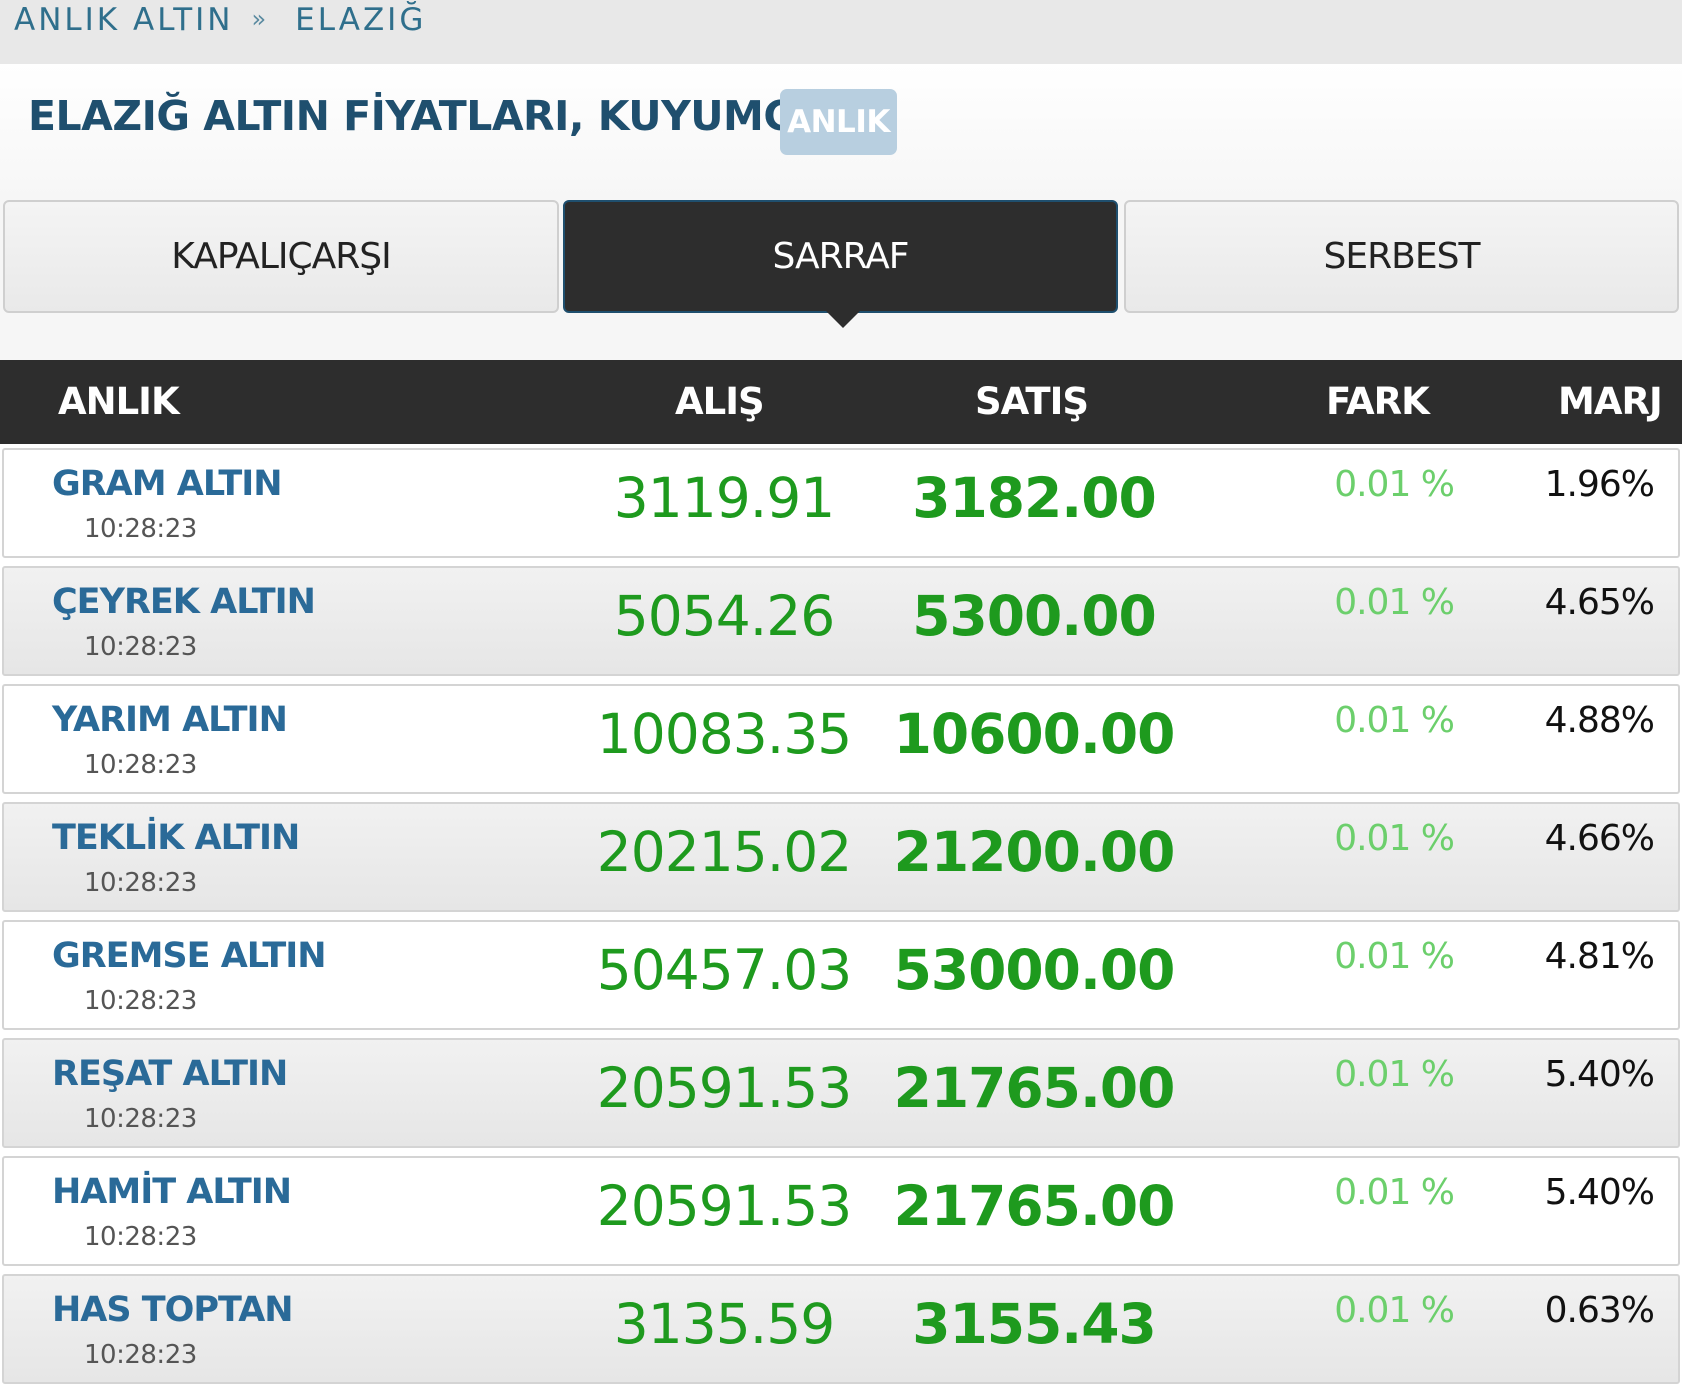  What do you see at coordinates (1034, 852) in the screenshot?
I see `sell-price: 21200.00` at bounding box center [1034, 852].